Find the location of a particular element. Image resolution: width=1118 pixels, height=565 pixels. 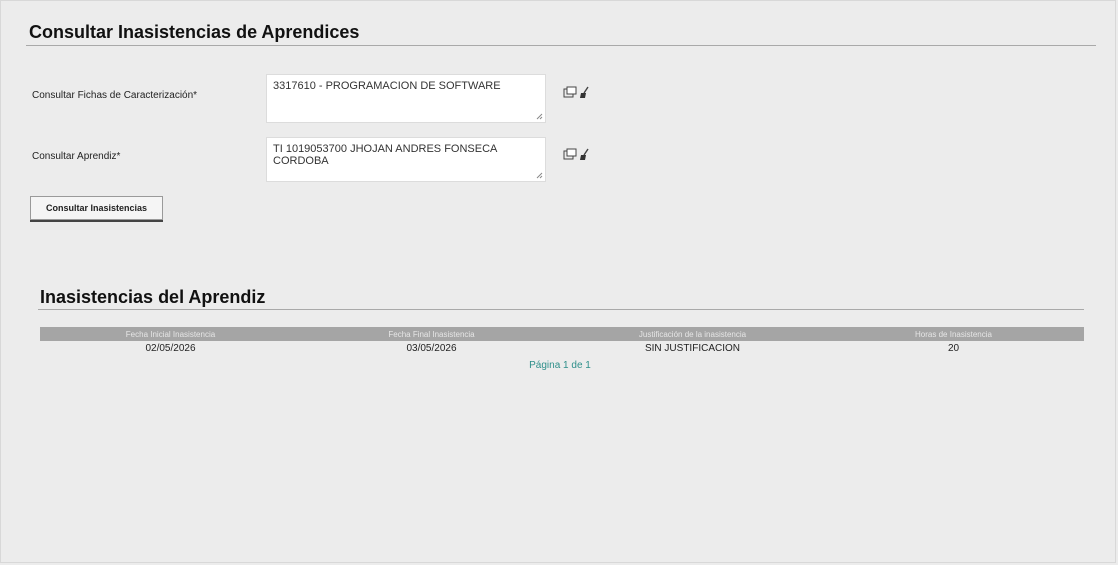

column-header: Fecha Inicial Inasistencia is located at coordinates (170, 334).